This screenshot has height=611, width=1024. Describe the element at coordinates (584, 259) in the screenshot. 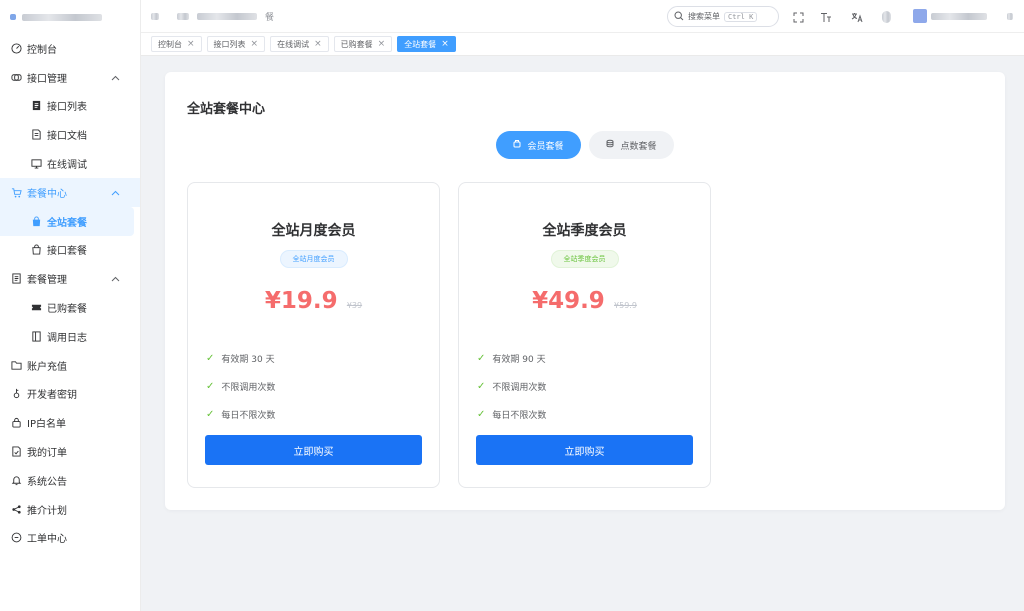

I see `plan-tag: 全站季度会员` at that location.